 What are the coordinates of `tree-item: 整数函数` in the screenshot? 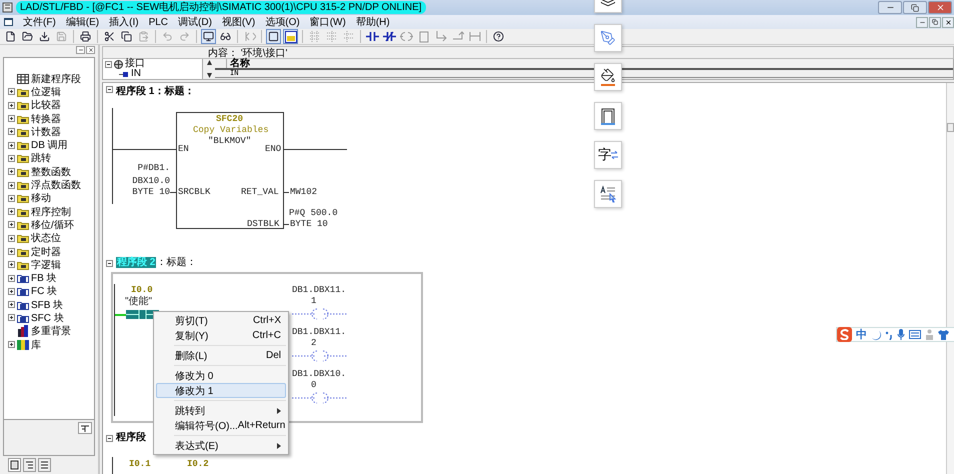 It's located at (51, 171).